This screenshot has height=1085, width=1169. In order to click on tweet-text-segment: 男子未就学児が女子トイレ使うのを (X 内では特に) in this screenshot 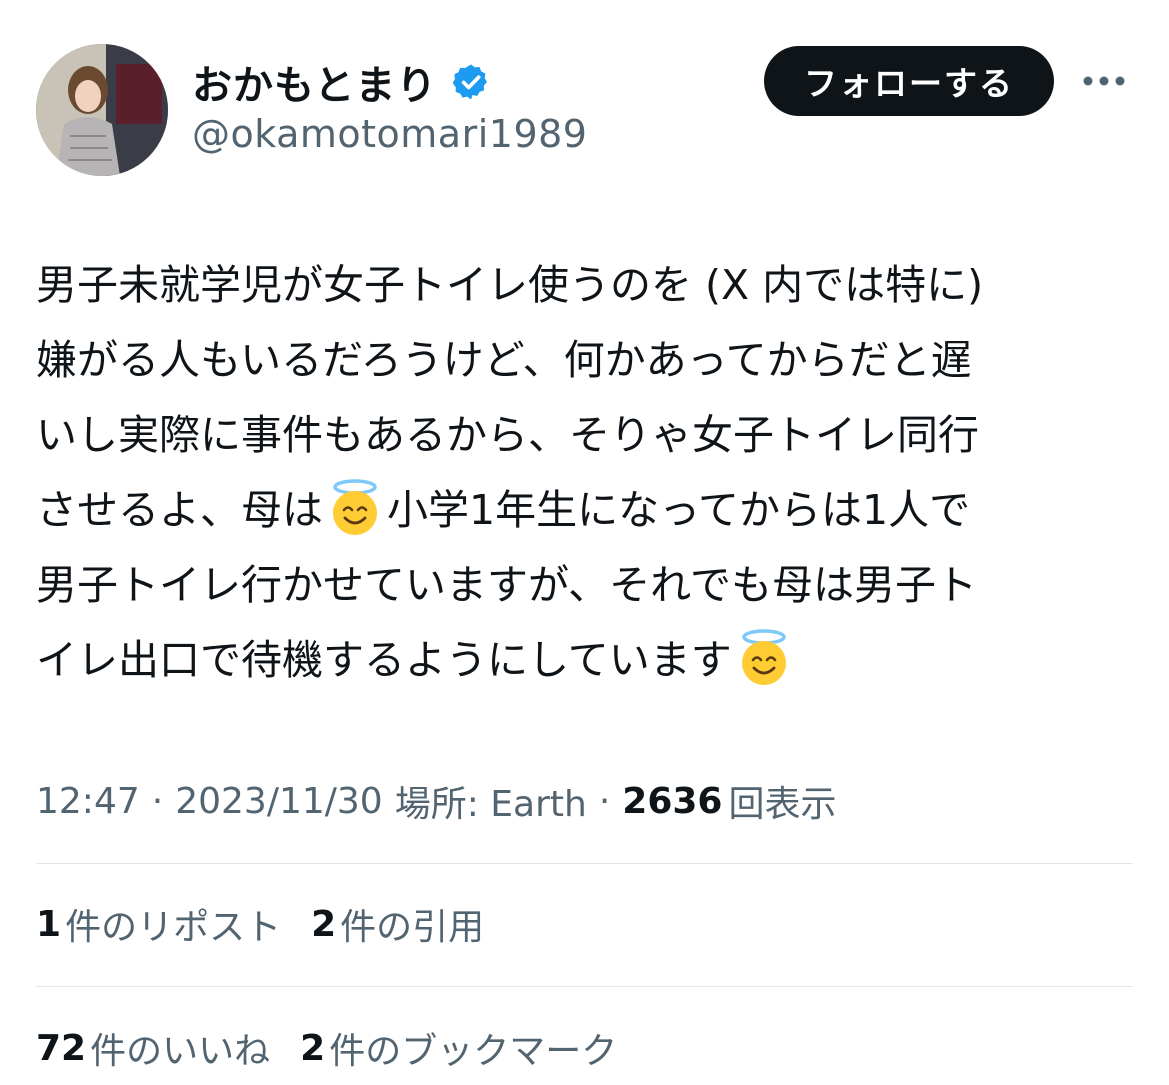, I will do `click(510, 285)`.